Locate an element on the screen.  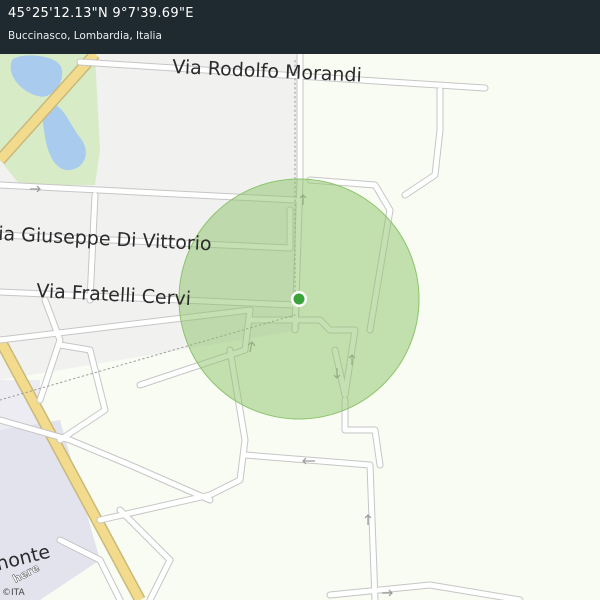
coordinates-text: 45°25'12.13"N 9°7'39.69"E is located at coordinates (101, 13).